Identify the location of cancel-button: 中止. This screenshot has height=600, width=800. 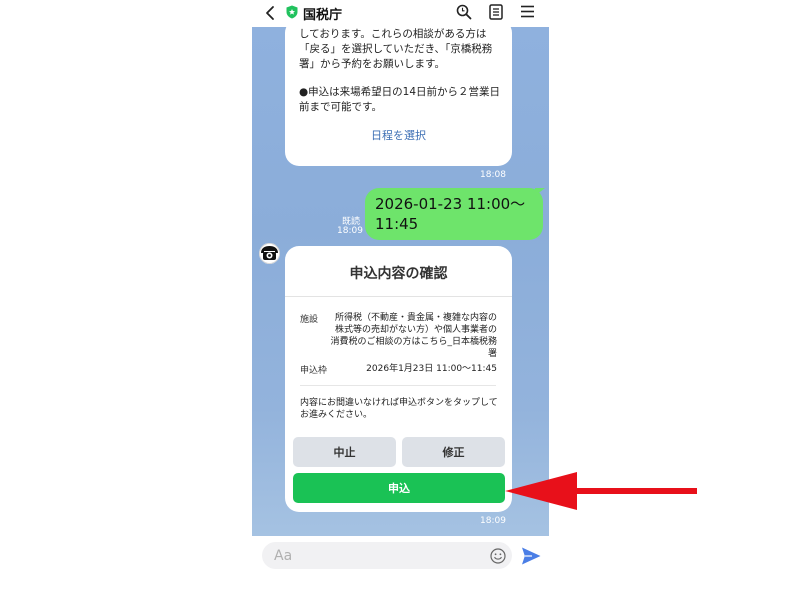
(344, 452).